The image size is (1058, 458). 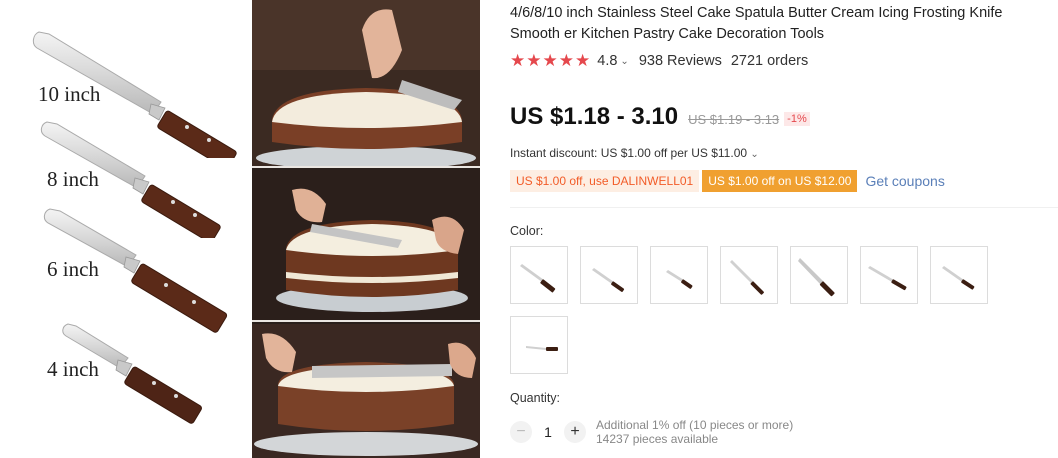 What do you see at coordinates (904, 181) in the screenshot?
I see `get-coupons-link: Get coupons` at bounding box center [904, 181].